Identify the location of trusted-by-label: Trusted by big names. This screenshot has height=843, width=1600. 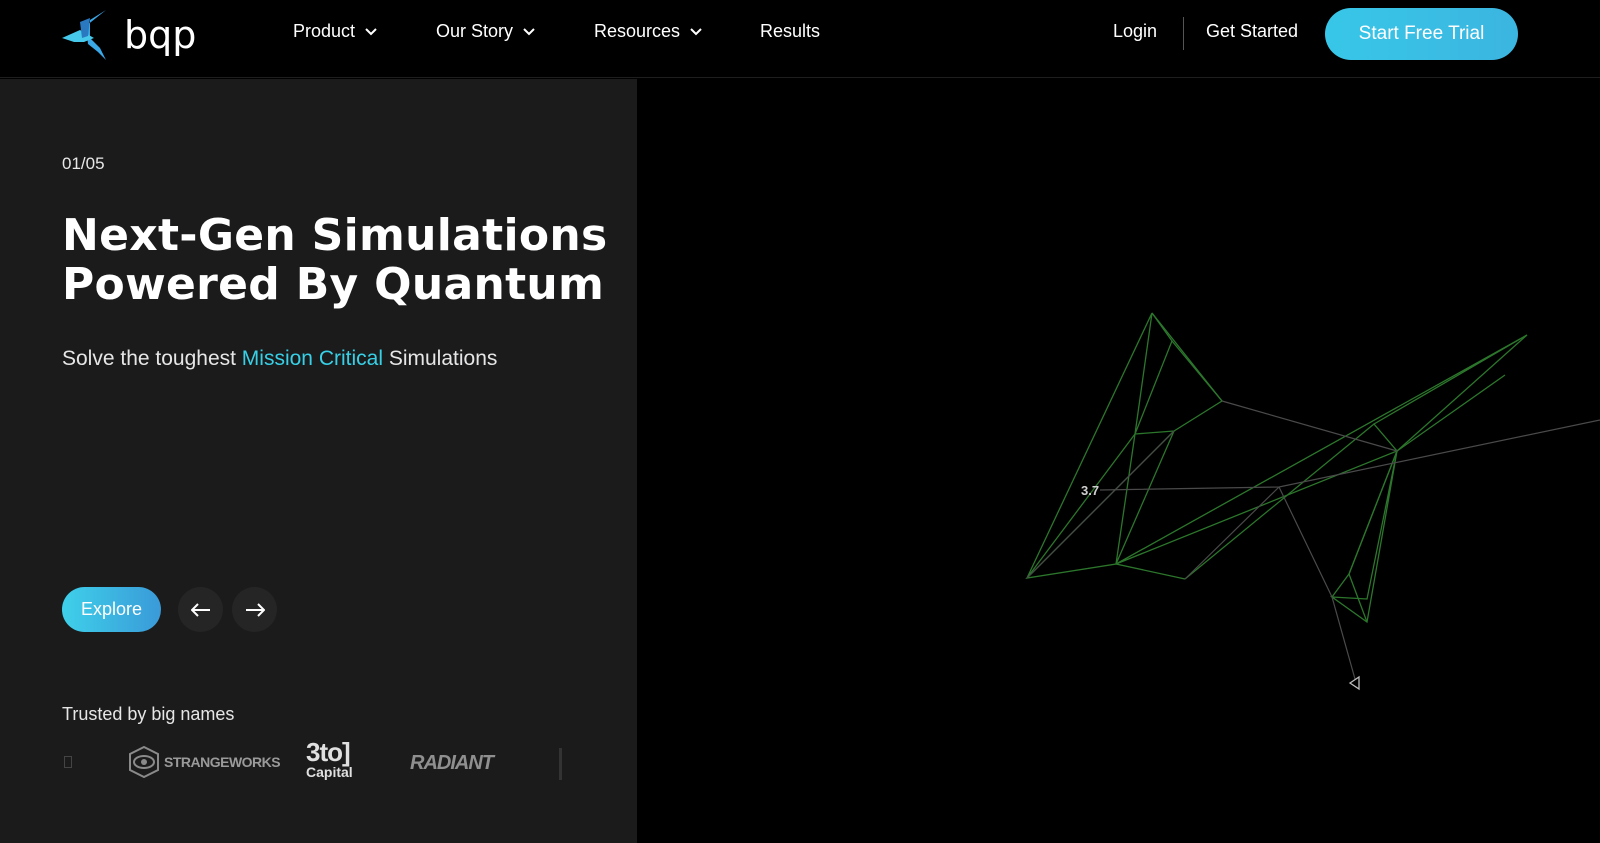
(148, 714).